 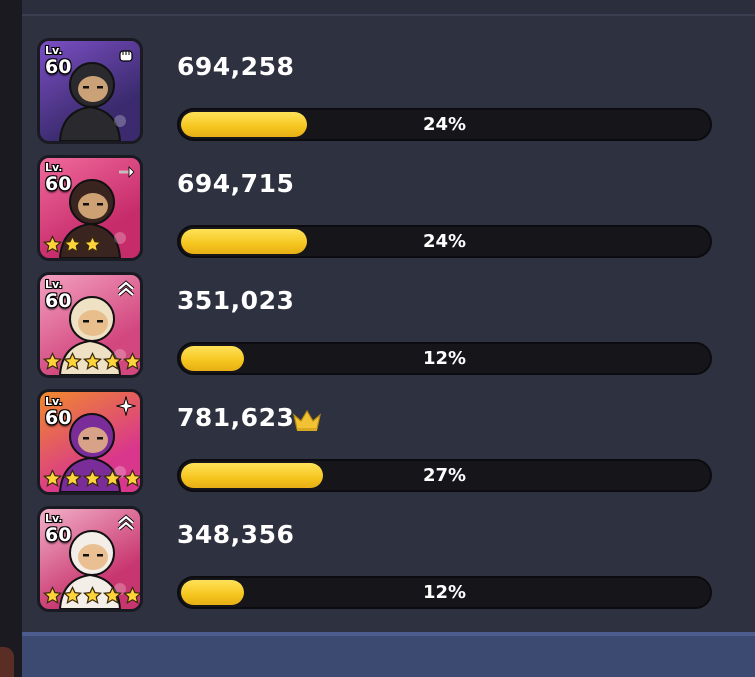 What do you see at coordinates (388, 654) in the screenshot?
I see `bottom-bar` at bounding box center [388, 654].